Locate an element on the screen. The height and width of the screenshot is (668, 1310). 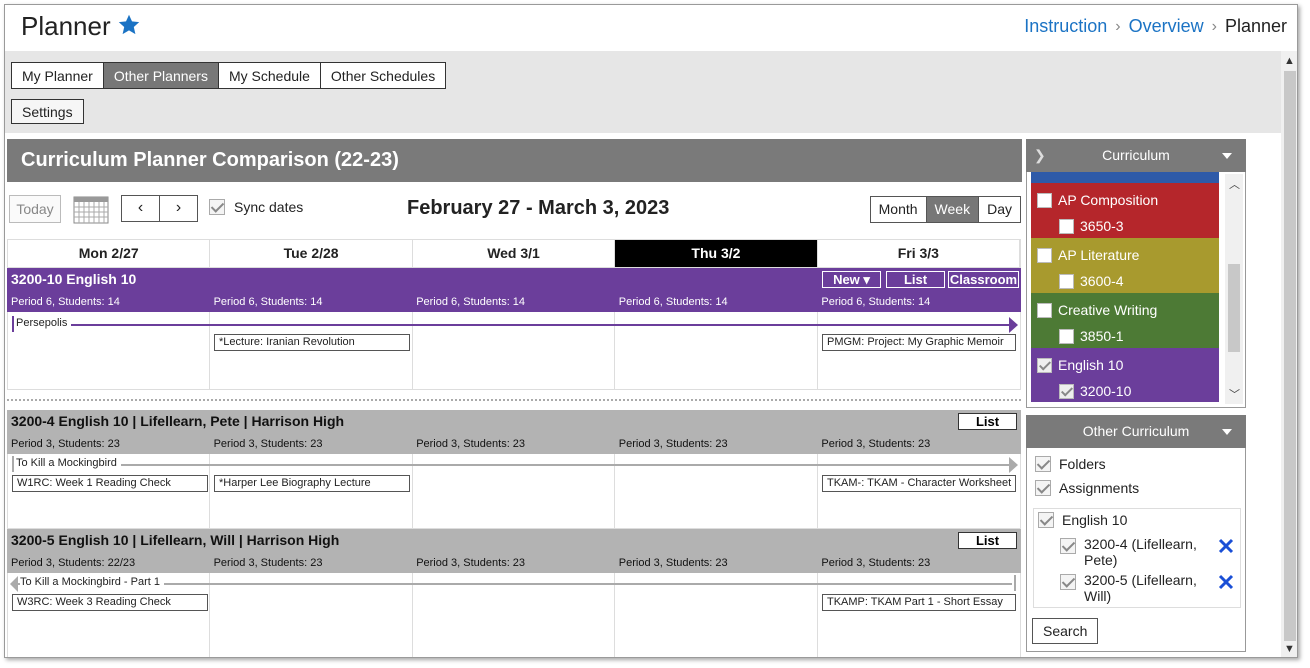
assignments-checkbox is located at coordinates (1043, 488).